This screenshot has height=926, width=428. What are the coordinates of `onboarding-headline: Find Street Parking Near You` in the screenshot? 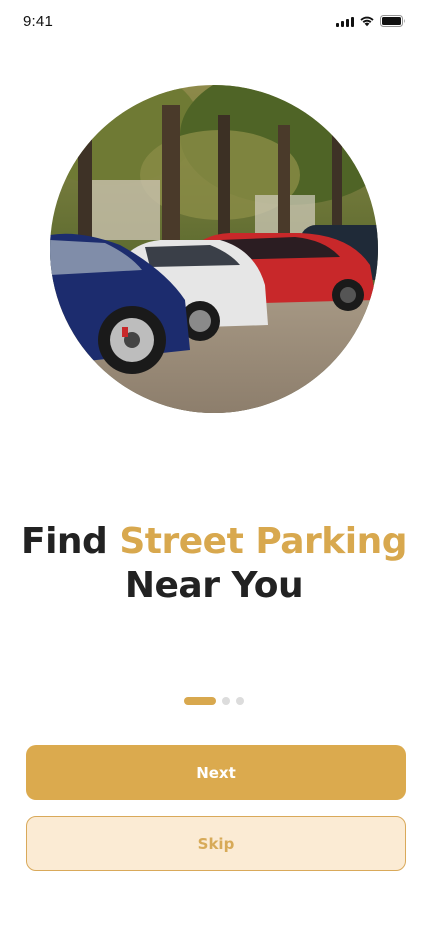 It's located at (214, 564).